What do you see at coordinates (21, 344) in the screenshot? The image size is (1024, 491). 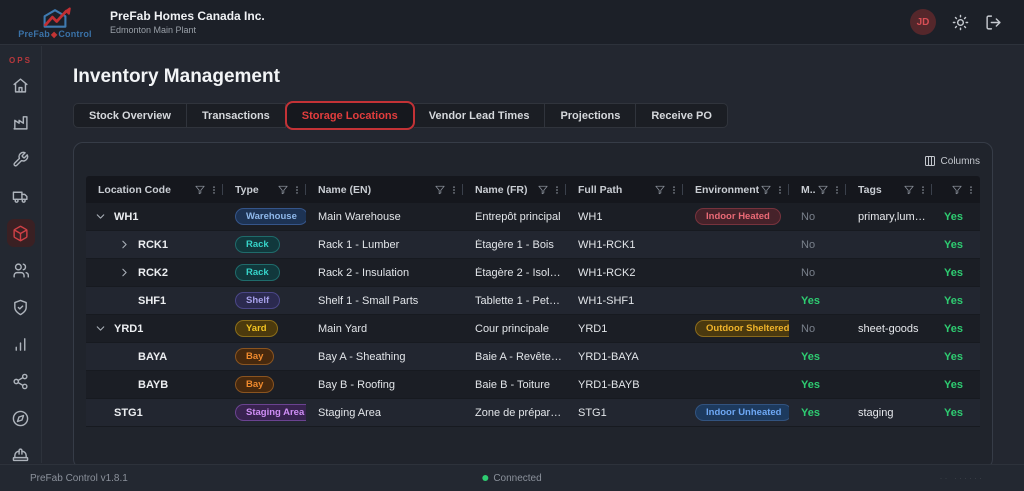 I see `sidebar-item-bar-chart` at bounding box center [21, 344].